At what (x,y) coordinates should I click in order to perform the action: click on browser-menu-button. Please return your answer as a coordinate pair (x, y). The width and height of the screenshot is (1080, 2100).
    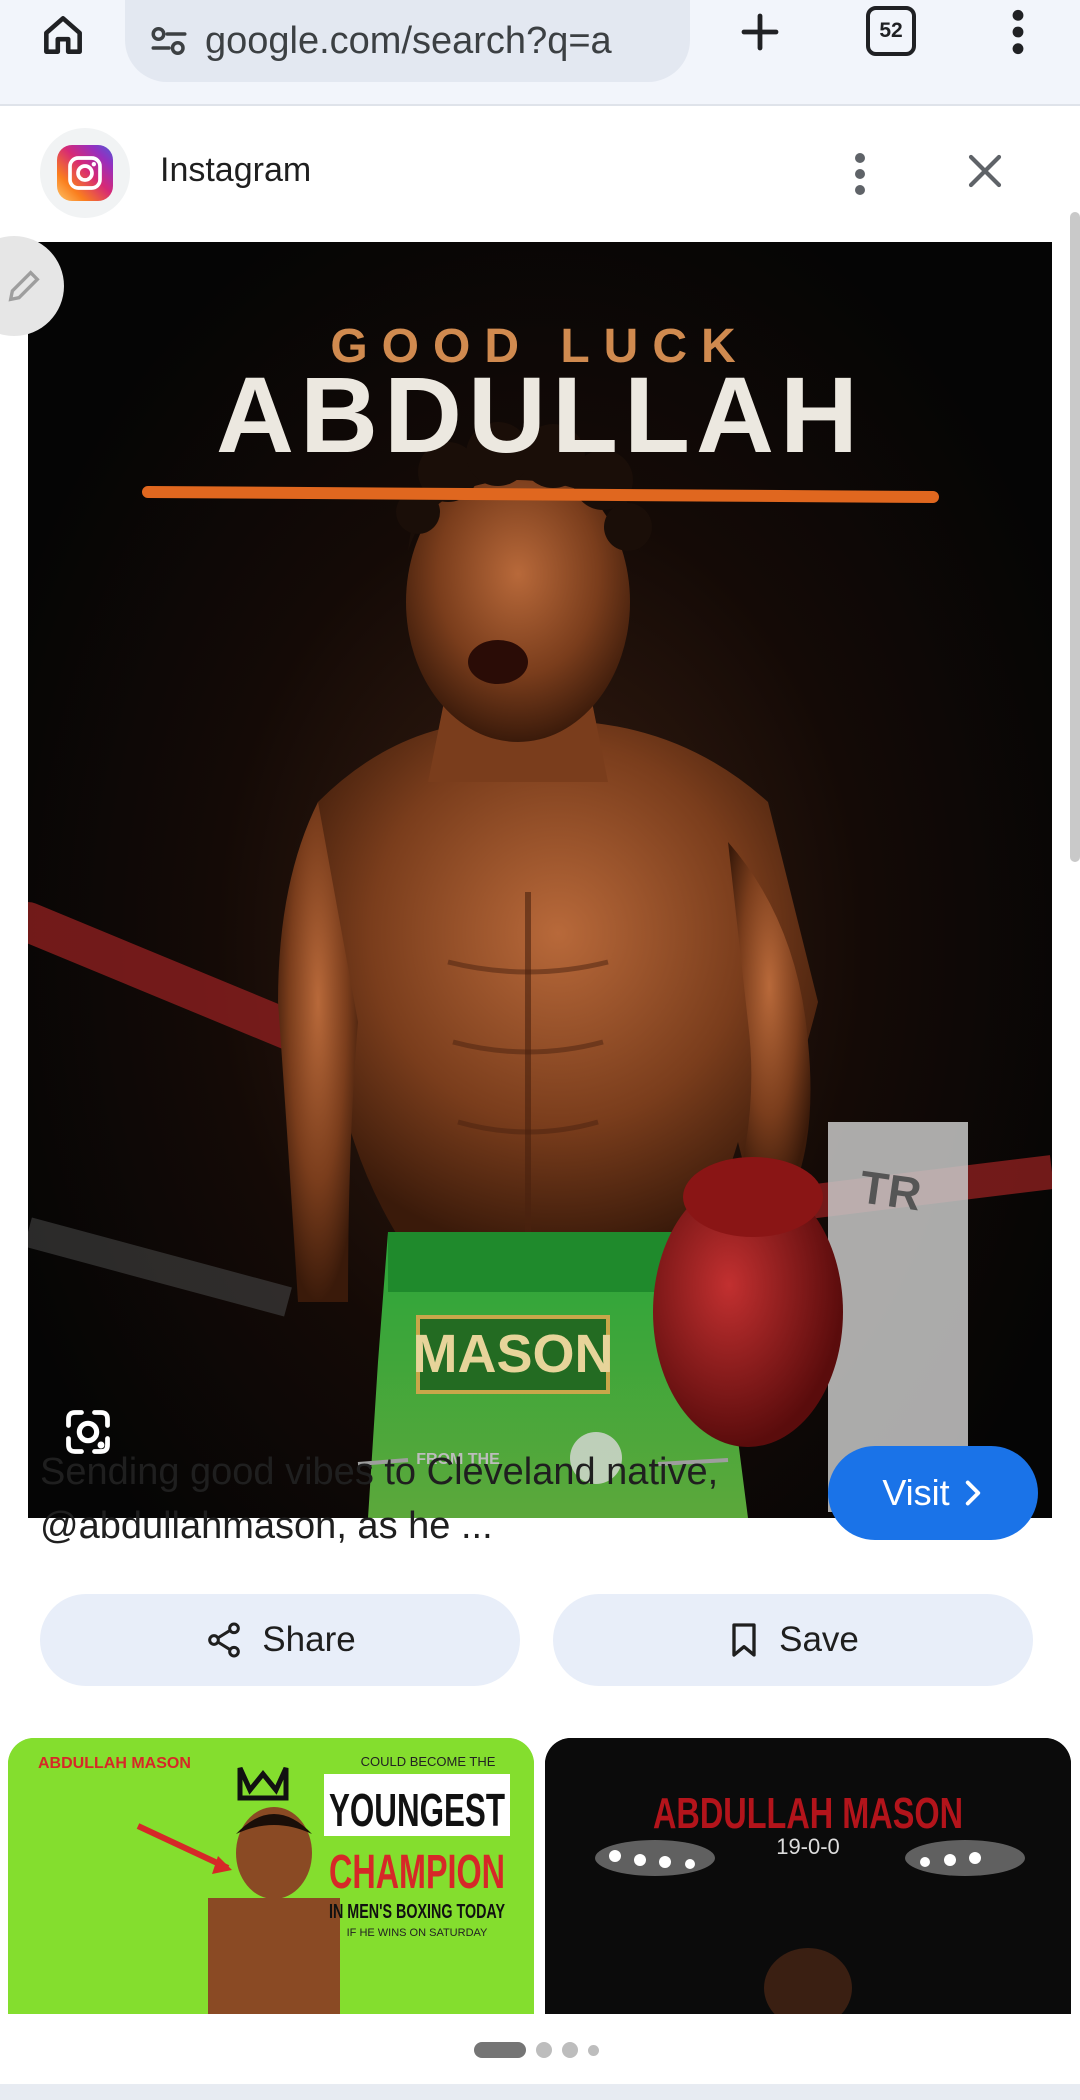
    Looking at the image, I should click on (1018, 32).